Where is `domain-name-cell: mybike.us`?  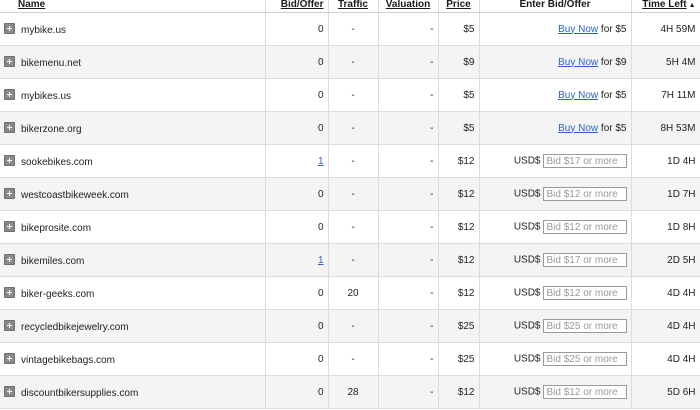
domain-name-cell: mybike.us is located at coordinates (133, 29).